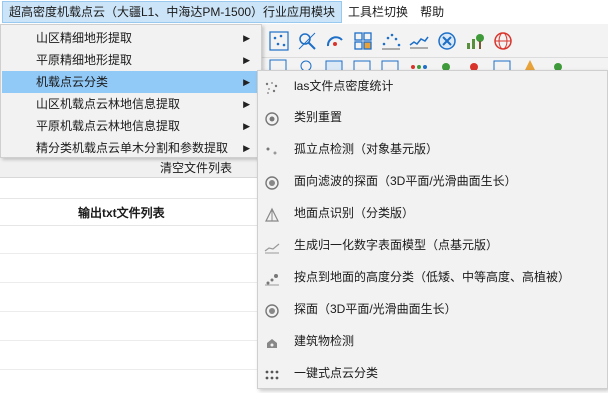 This screenshot has height=393, width=608. I want to click on submenu-item-isolated-point-detection: 孤立点检测（对象基元版）, so click(432, 149).